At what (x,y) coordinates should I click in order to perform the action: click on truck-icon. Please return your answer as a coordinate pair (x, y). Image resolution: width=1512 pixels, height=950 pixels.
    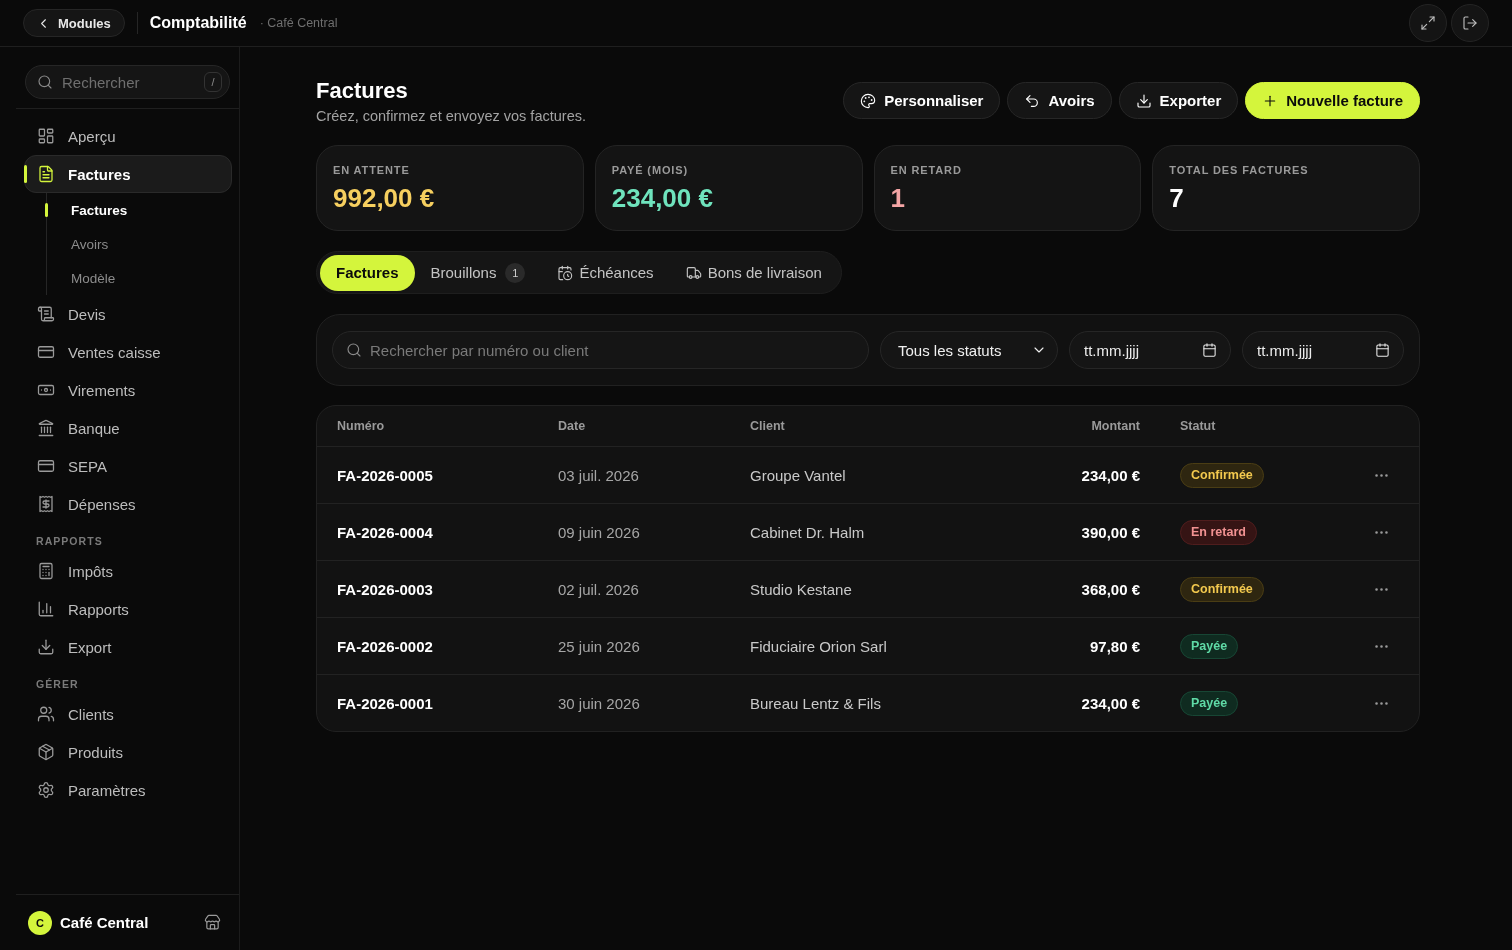
    Looking at the image, I should click on (693, 272).